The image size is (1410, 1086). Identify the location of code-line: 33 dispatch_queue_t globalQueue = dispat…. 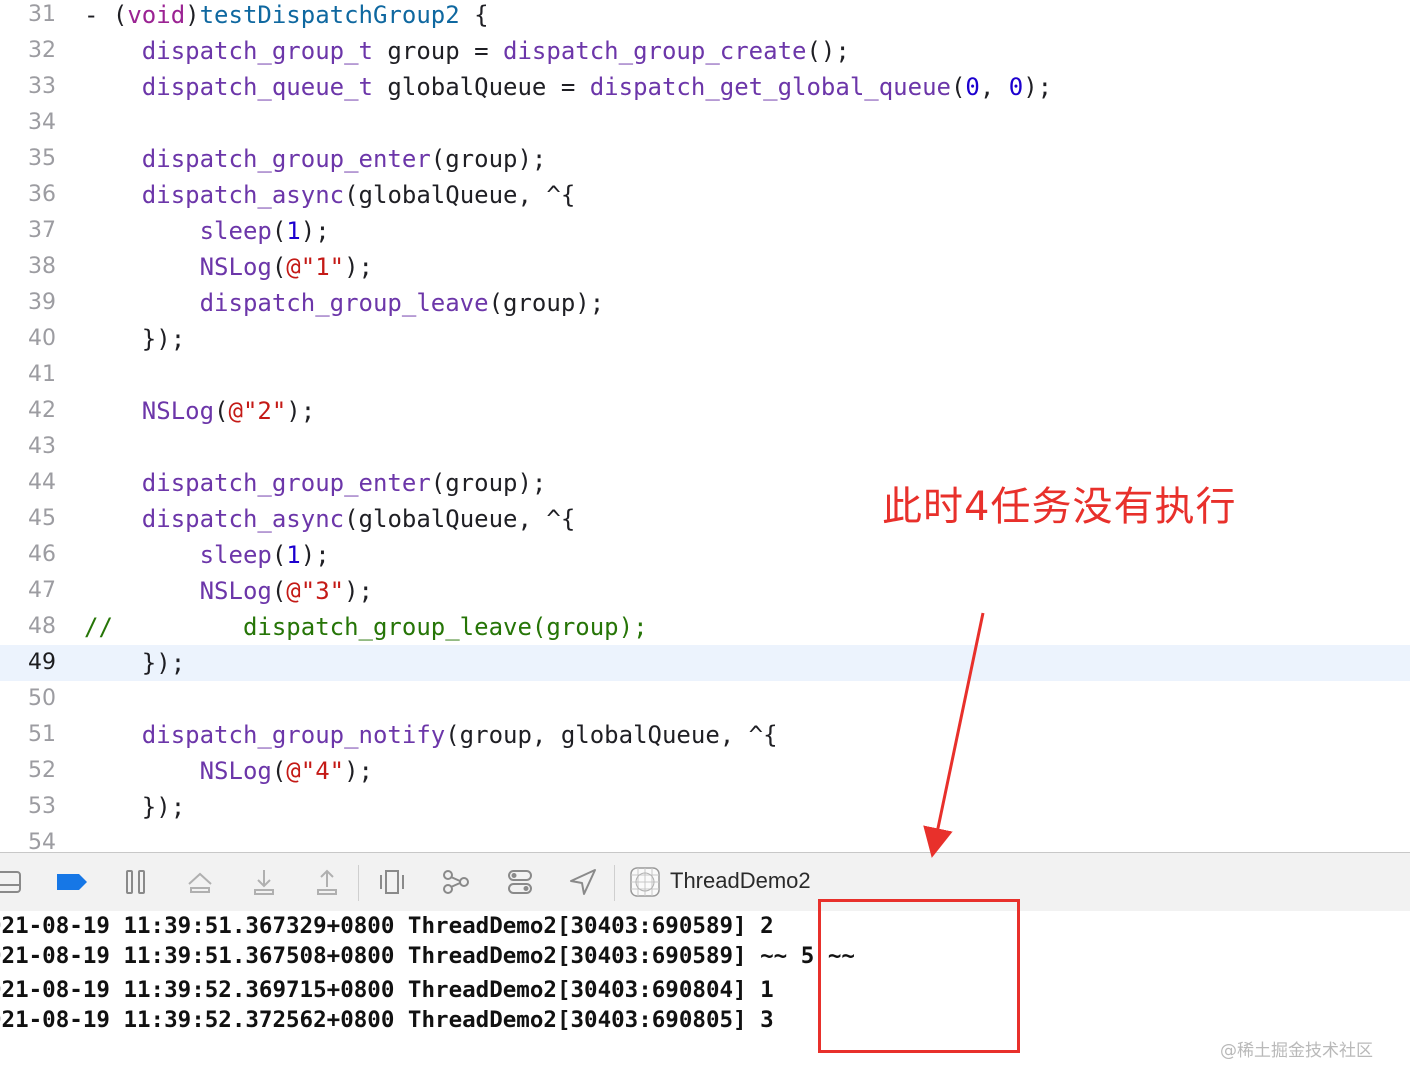
(705, 87).